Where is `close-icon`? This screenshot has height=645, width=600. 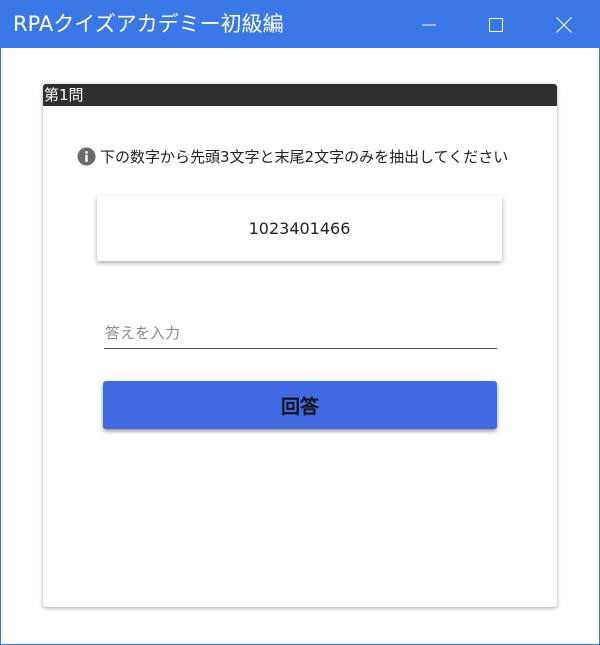 close-icon is located at coordinates (564, 24).